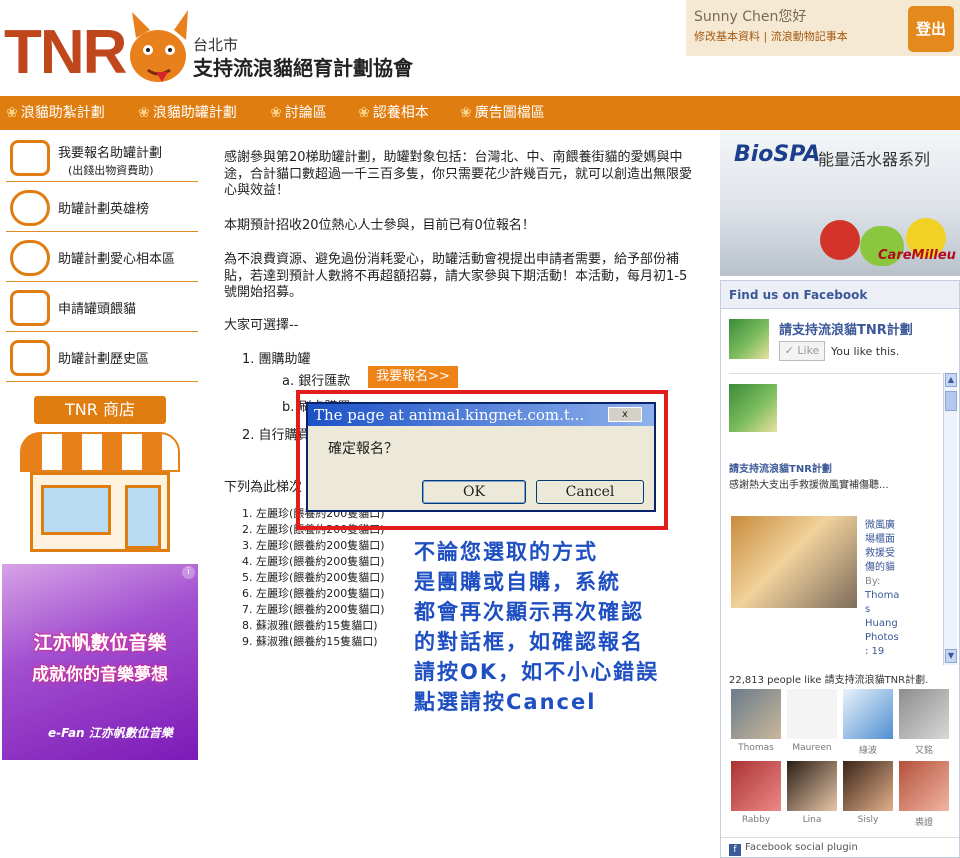 The image size is (960, 858). I want to click on facebook-plugin-footer: f Facebook social plugin, so click(840, 847).